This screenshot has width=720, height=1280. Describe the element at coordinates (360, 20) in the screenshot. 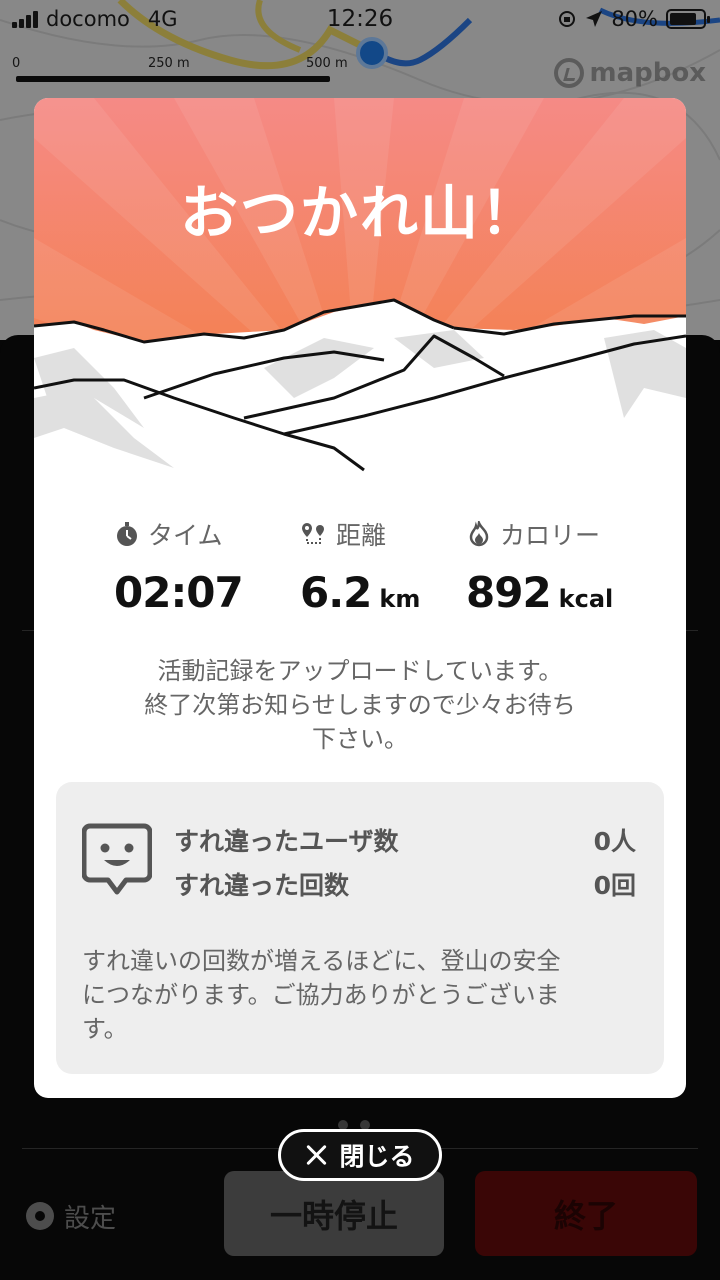

I see `status-bar: docomo 4G 12:26 80%` at that location.